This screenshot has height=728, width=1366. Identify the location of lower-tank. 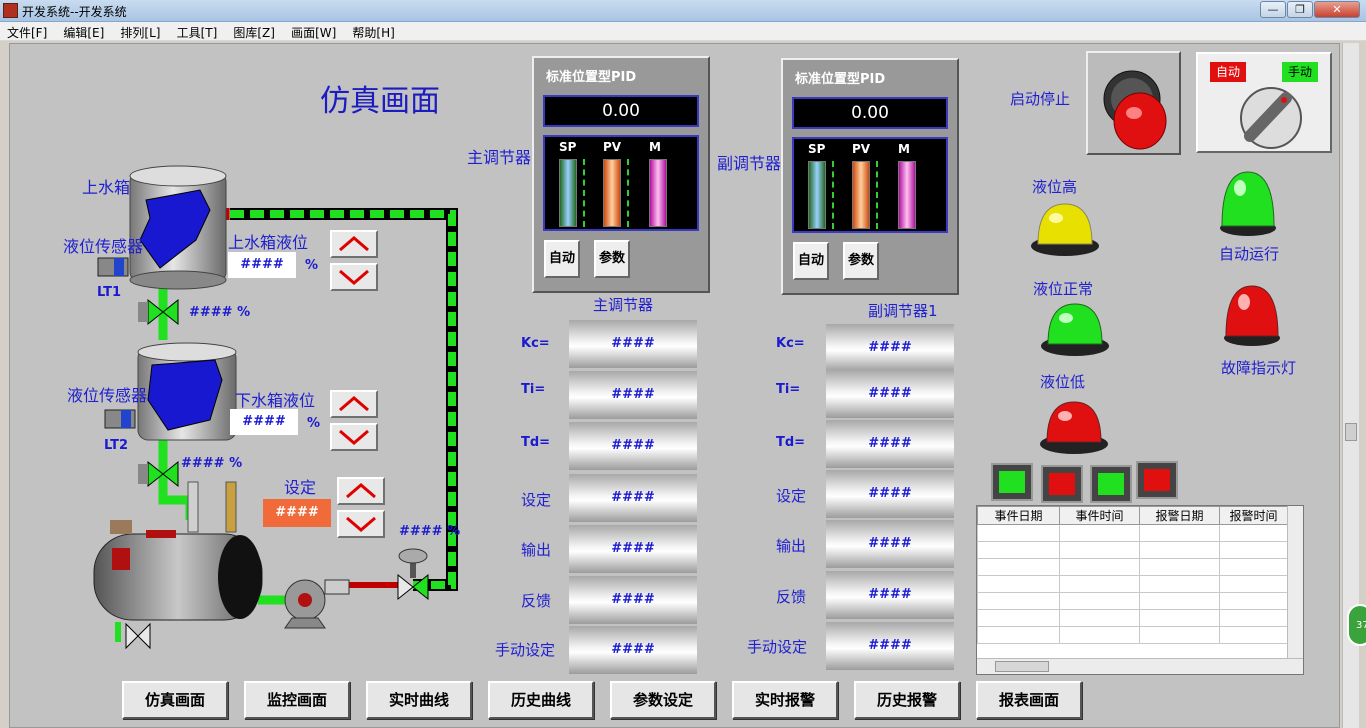
(187, 391).